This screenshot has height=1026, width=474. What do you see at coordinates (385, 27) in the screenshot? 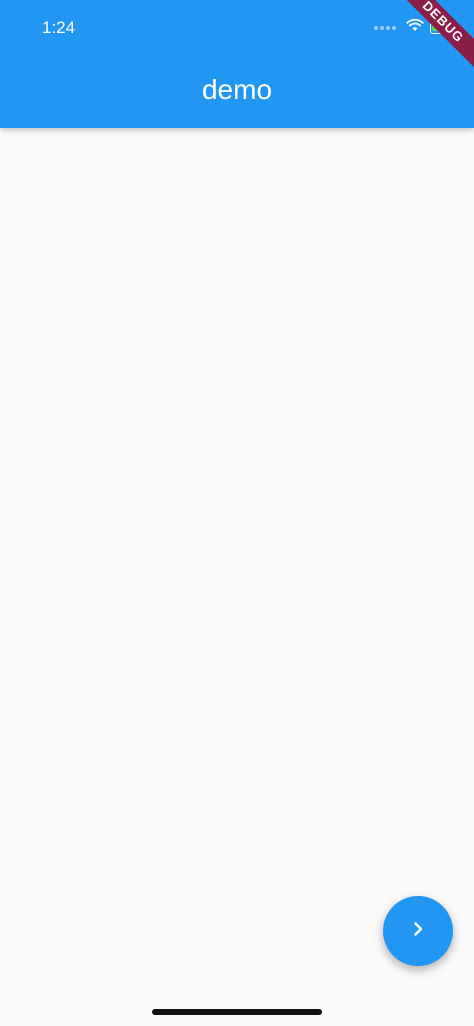
I see `signal-dots-icon` at bounding box center [385, 27].